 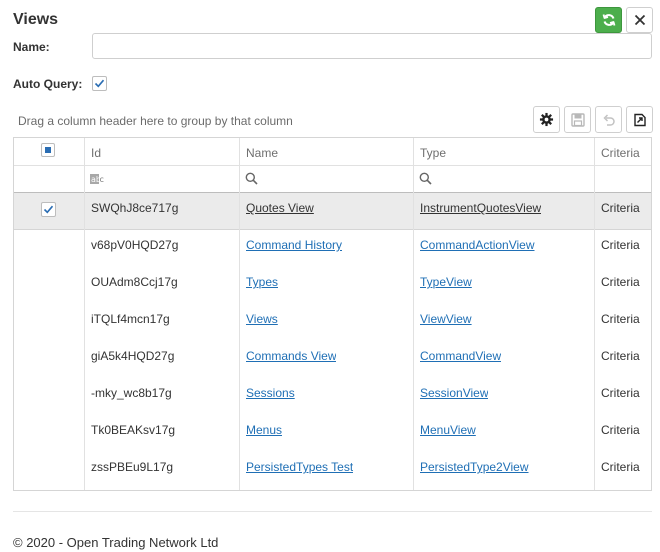 I want to click on row-id-cell: -mky_wc8b17g, so click(x=131, y=393).